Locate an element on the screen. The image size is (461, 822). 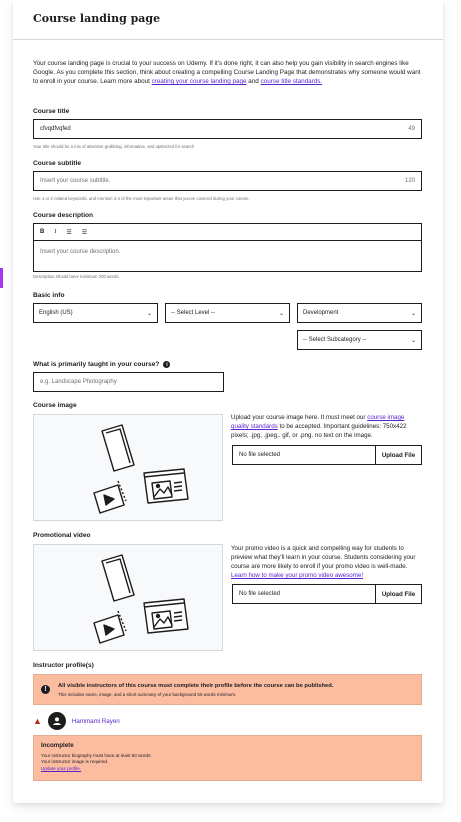
user-icon is located at coordinates (57, 721).